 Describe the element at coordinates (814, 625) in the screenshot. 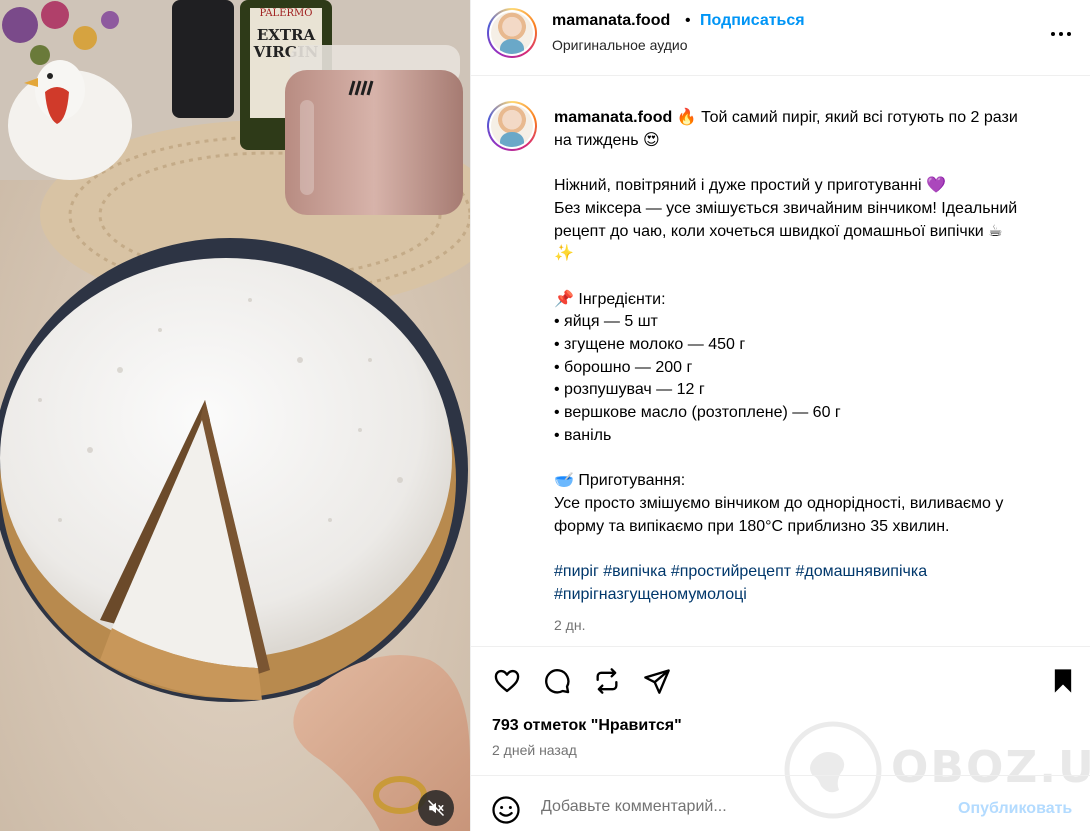

I see `caption-timestamp: 2 дн.` at that location.